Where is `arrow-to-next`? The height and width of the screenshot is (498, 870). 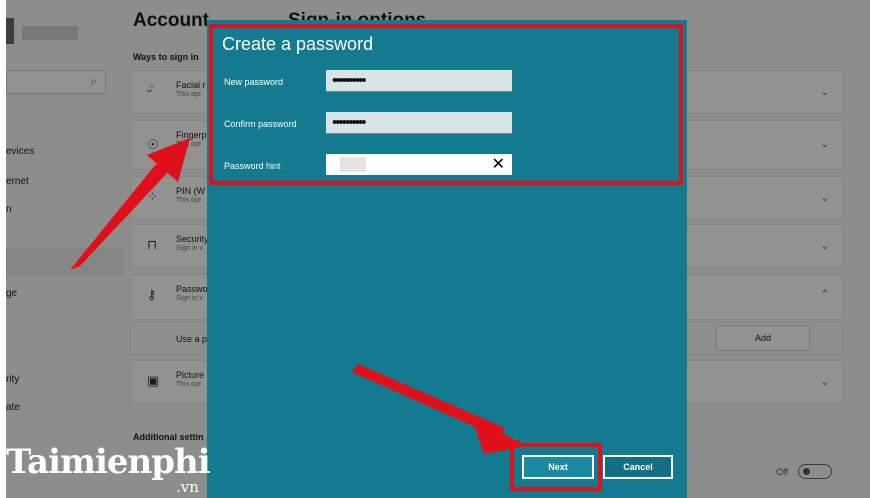
arrow-to-next is located at coordinates (440, 409).